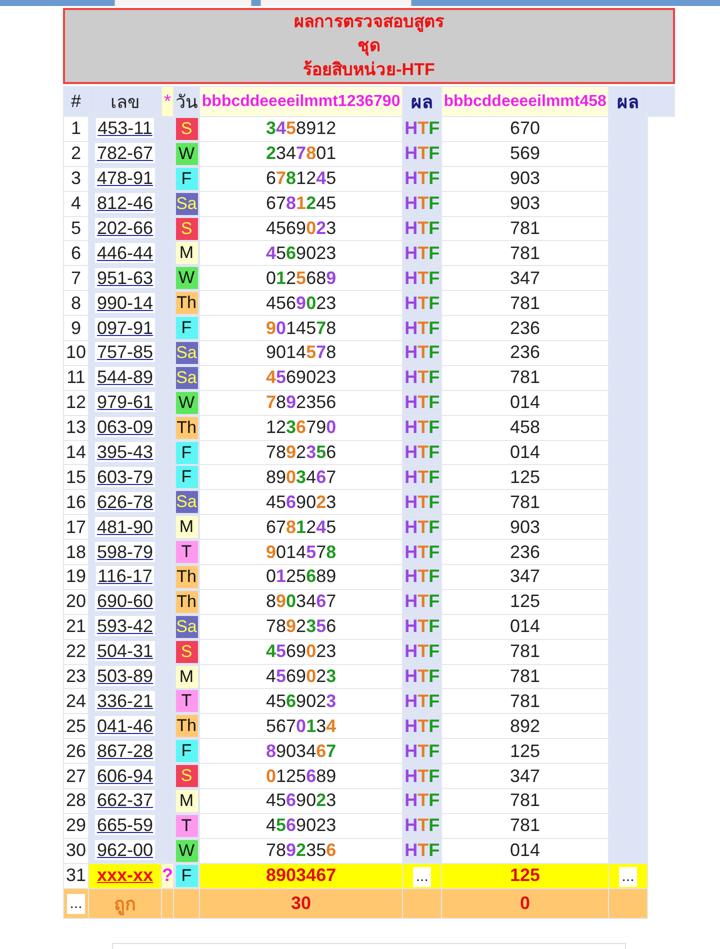 Image resolution: width=720 pixels, height=949 pixels. What do you see at coordinates (301, 101) in the screenshot?
I see `column-header: bbbcddeeeeilmmt1236790` at bounding box center [301, 101].